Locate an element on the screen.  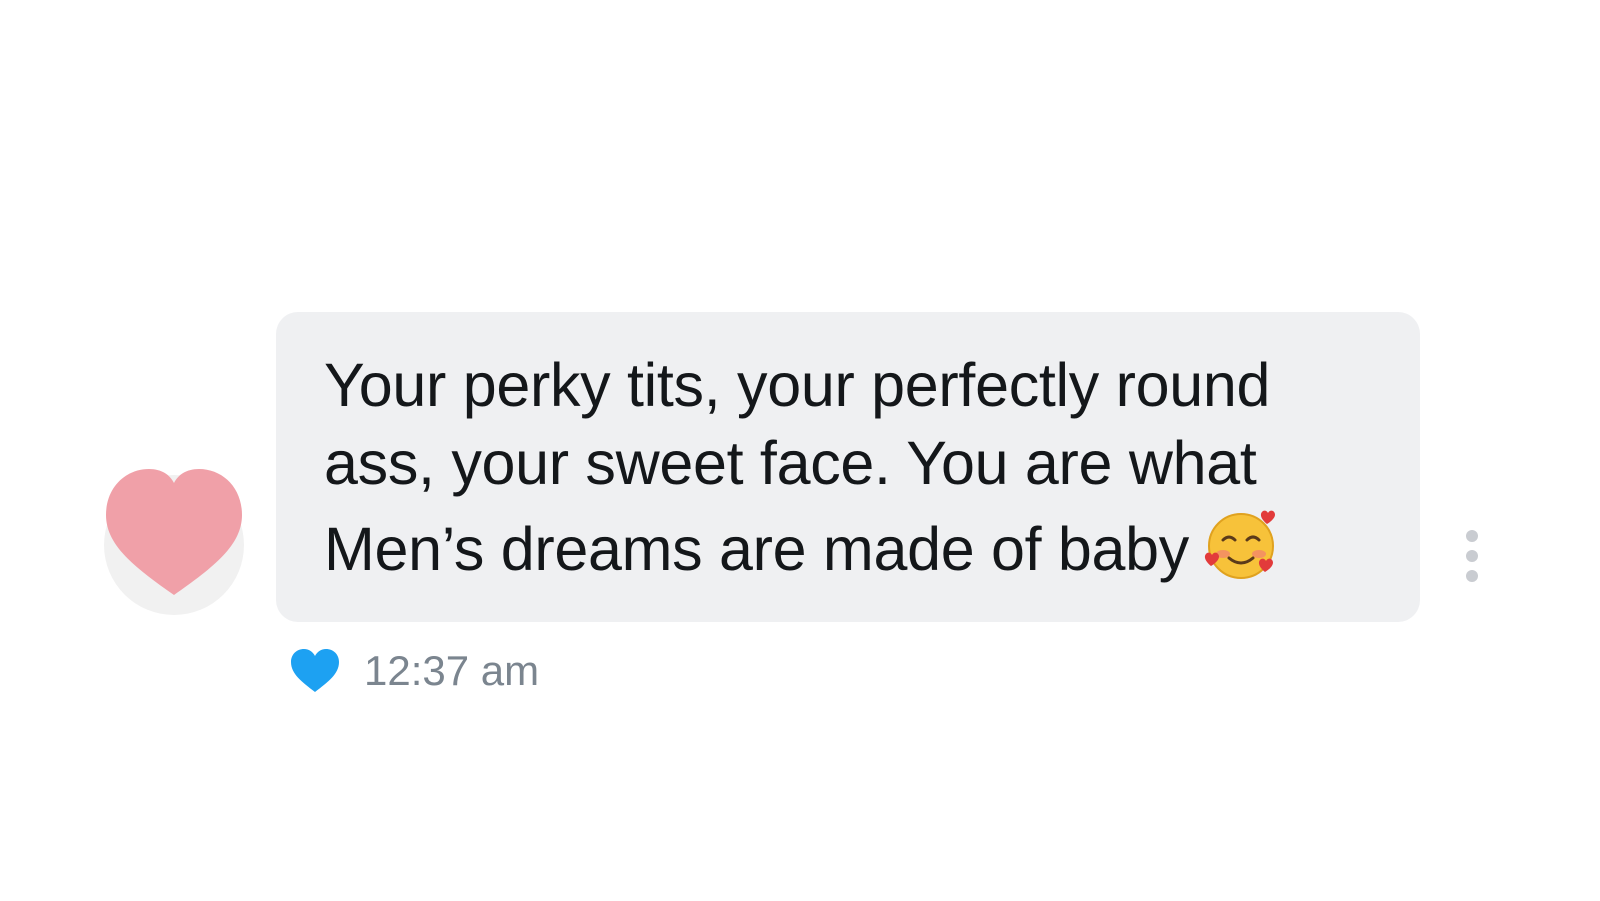
like-heart-icon is located at coordinates (315, 671).